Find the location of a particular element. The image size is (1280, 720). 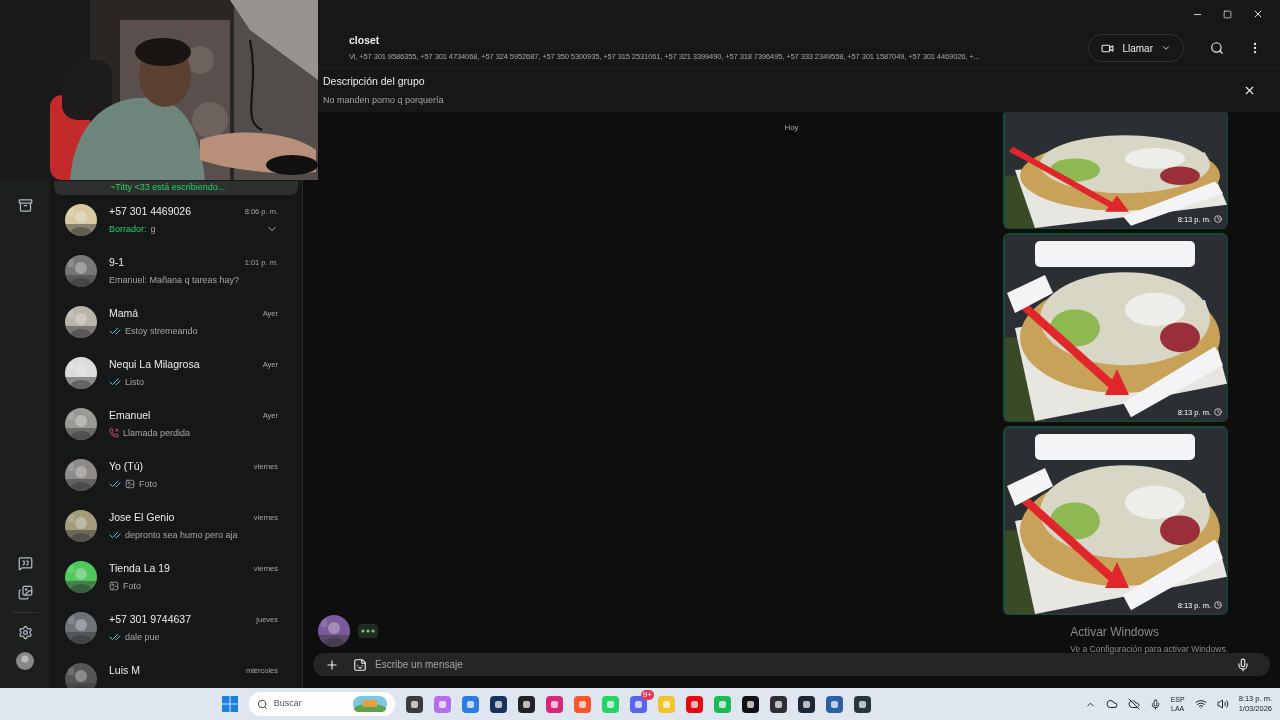

task-view-icon is located at coordinates (414, 704).